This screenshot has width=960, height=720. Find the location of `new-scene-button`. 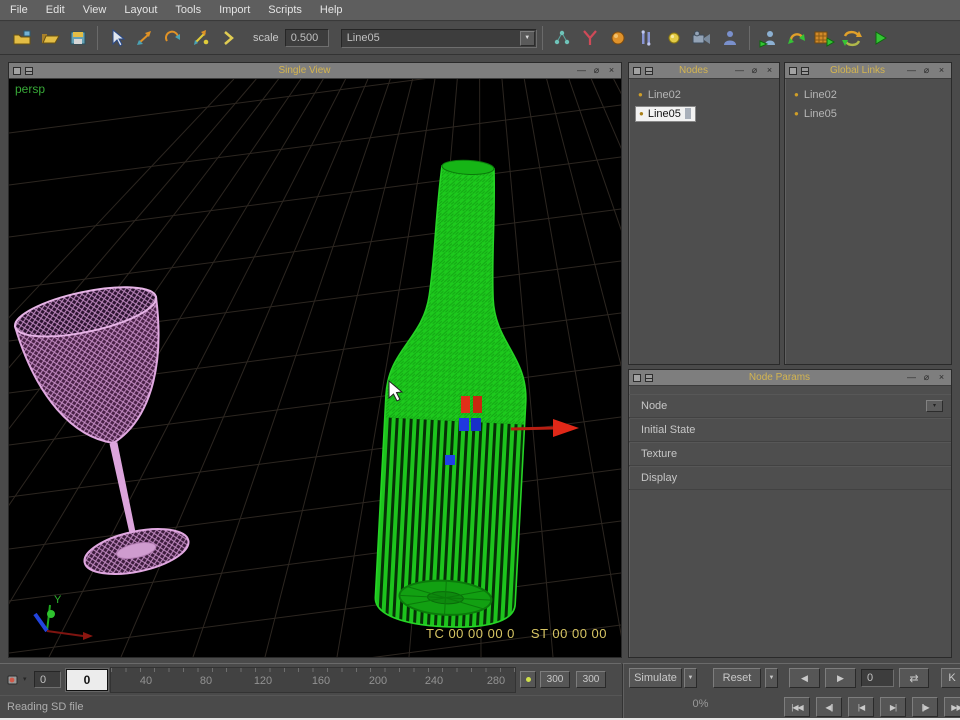

new-scene-button is located at coordinates (22, 38).